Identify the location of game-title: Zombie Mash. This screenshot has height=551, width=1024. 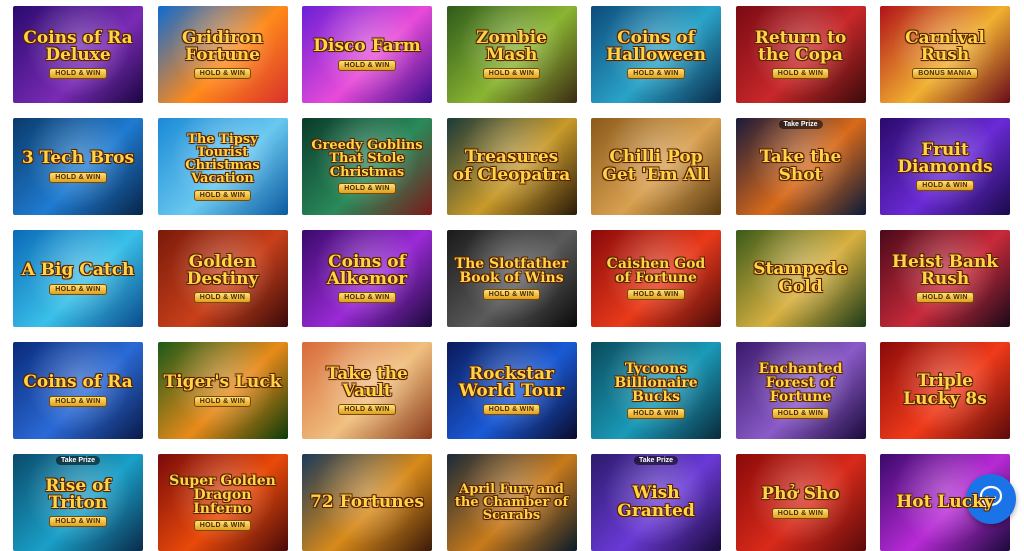
(511, 46).